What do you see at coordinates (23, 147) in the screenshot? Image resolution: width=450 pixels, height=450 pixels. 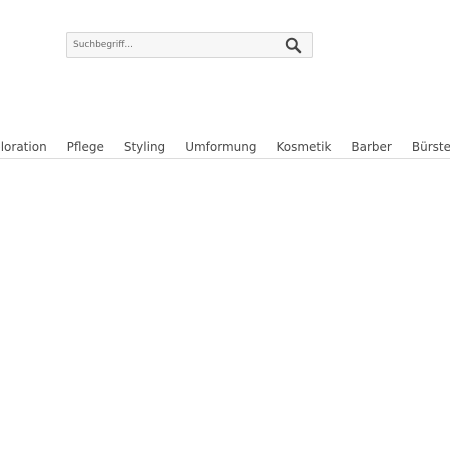 I see `nav-item-coloration: Coloration` at bounding box center [23, 147].